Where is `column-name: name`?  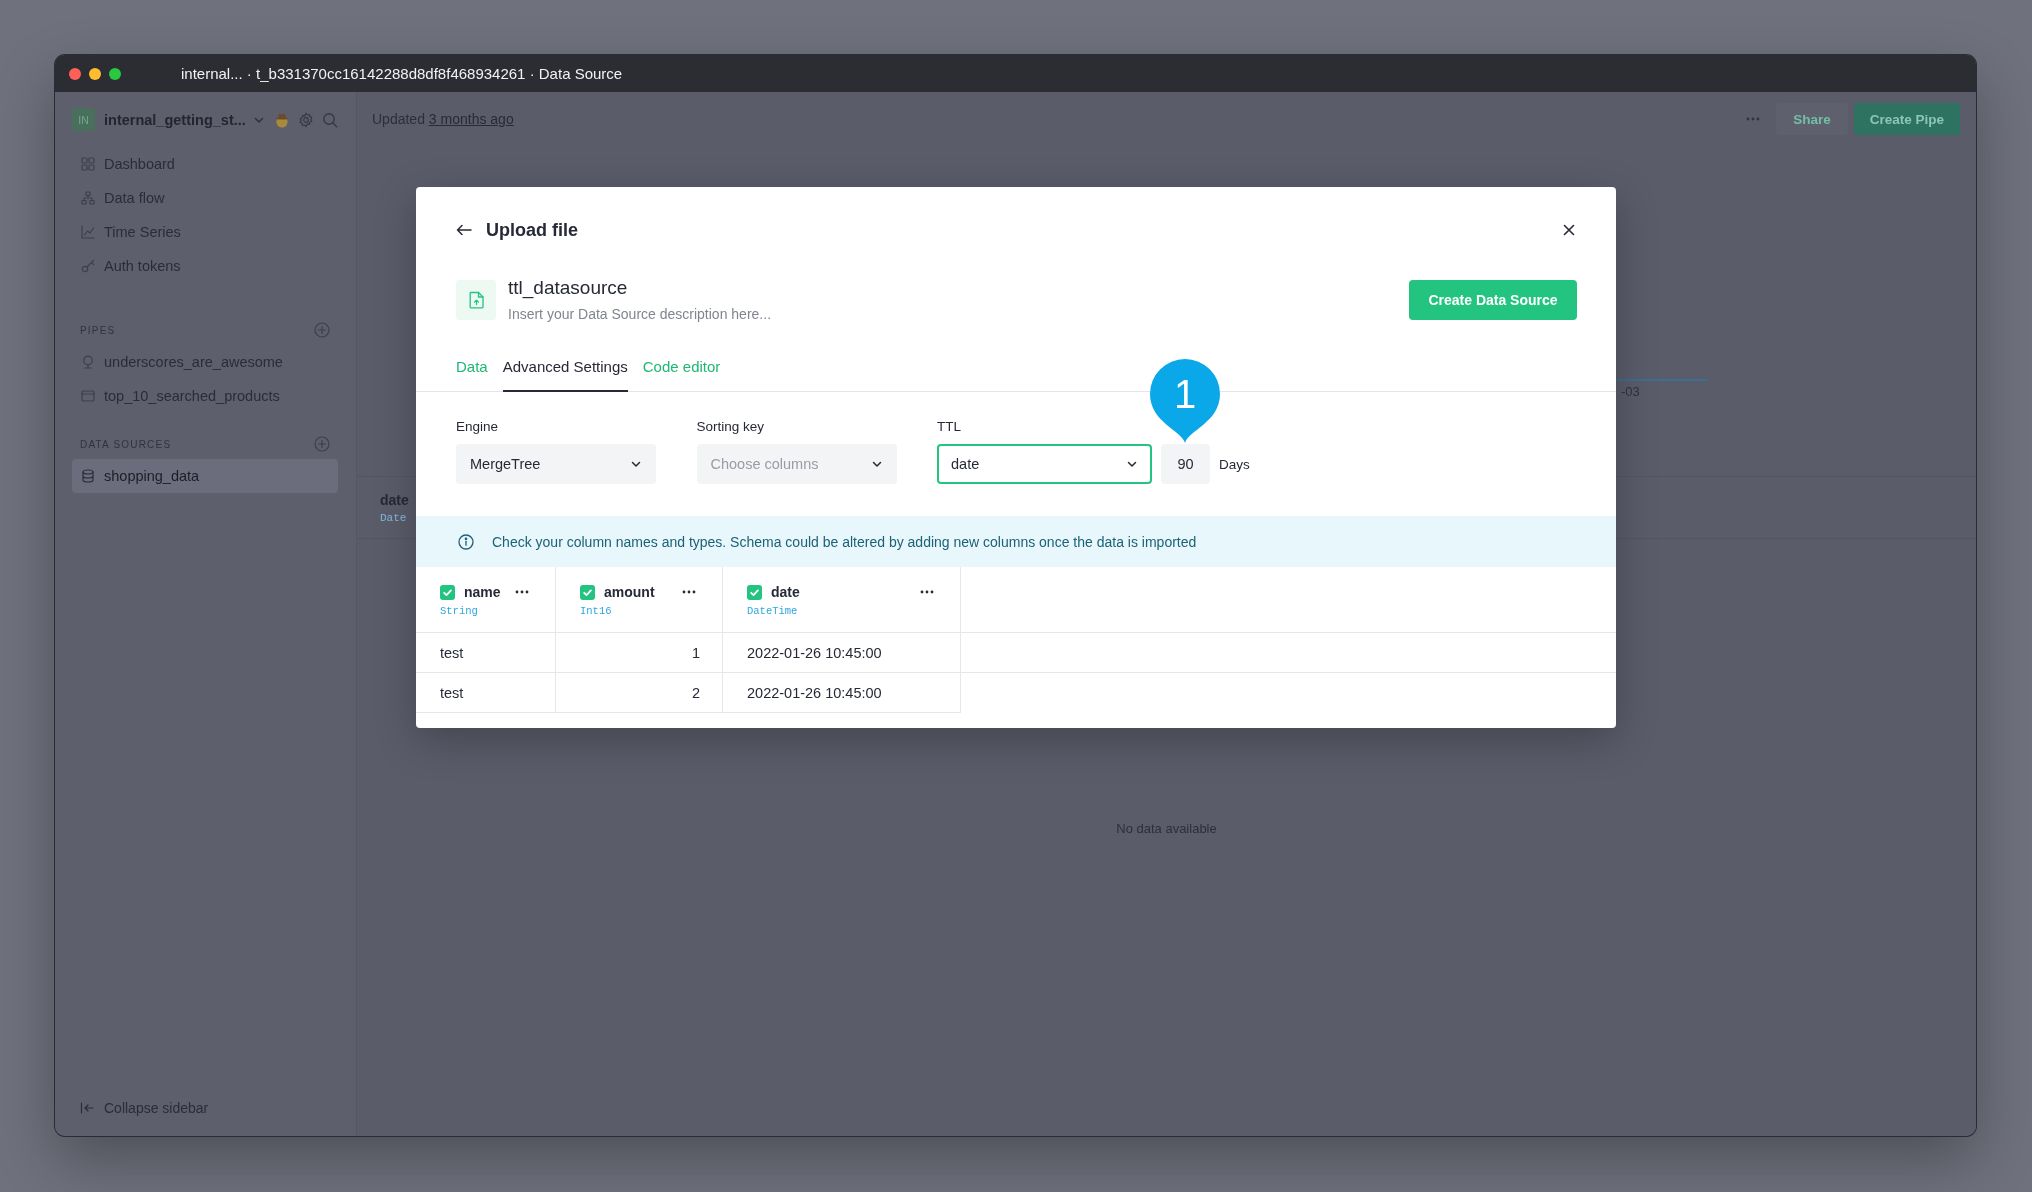
column-name: name is located at coordinates (482, 592).